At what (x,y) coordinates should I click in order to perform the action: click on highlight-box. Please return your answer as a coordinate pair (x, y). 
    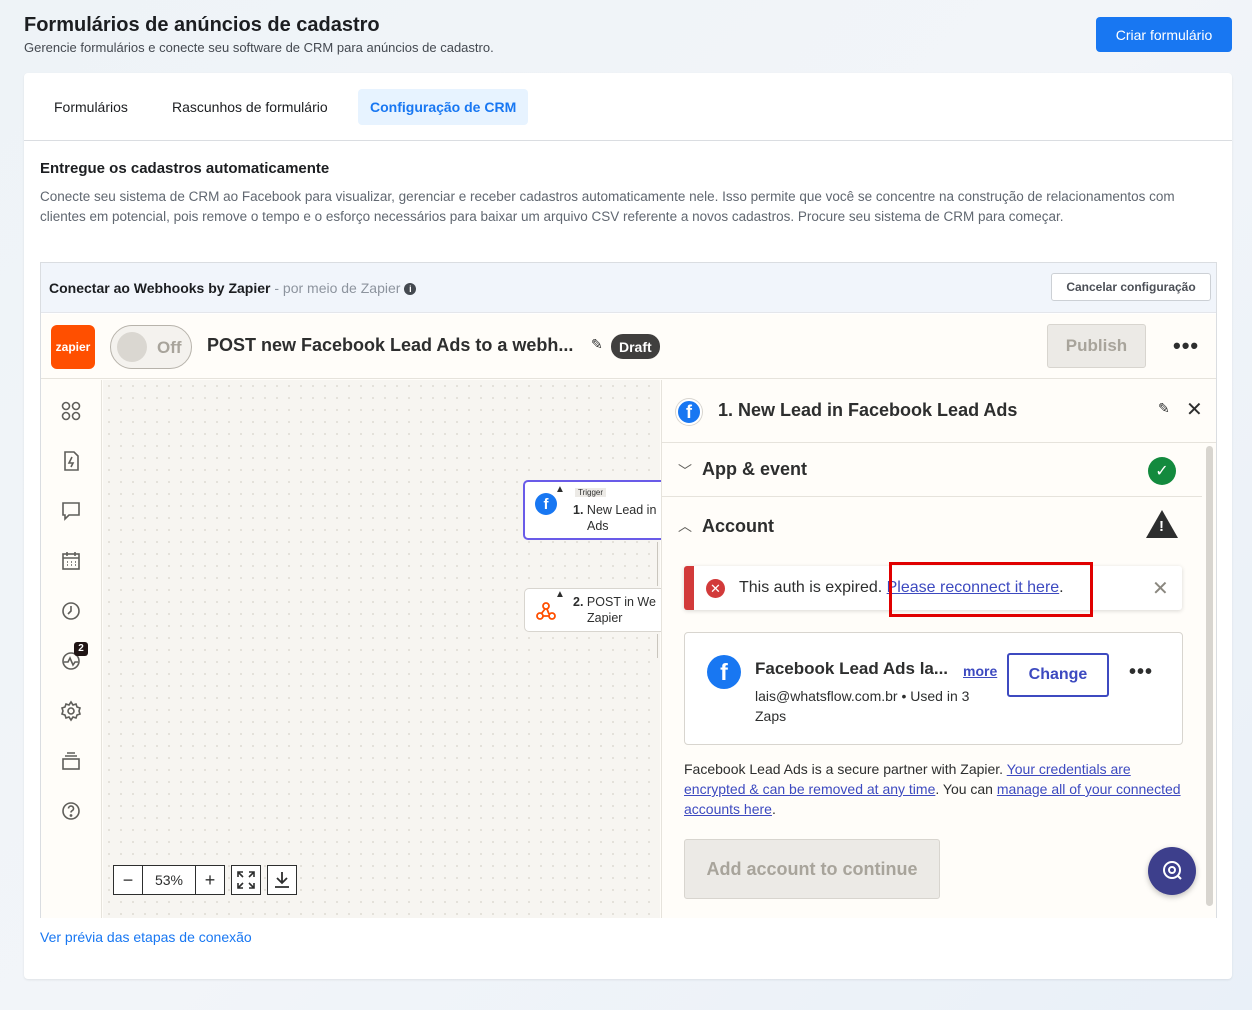
    Looking at the image, I should click on (991, 589).